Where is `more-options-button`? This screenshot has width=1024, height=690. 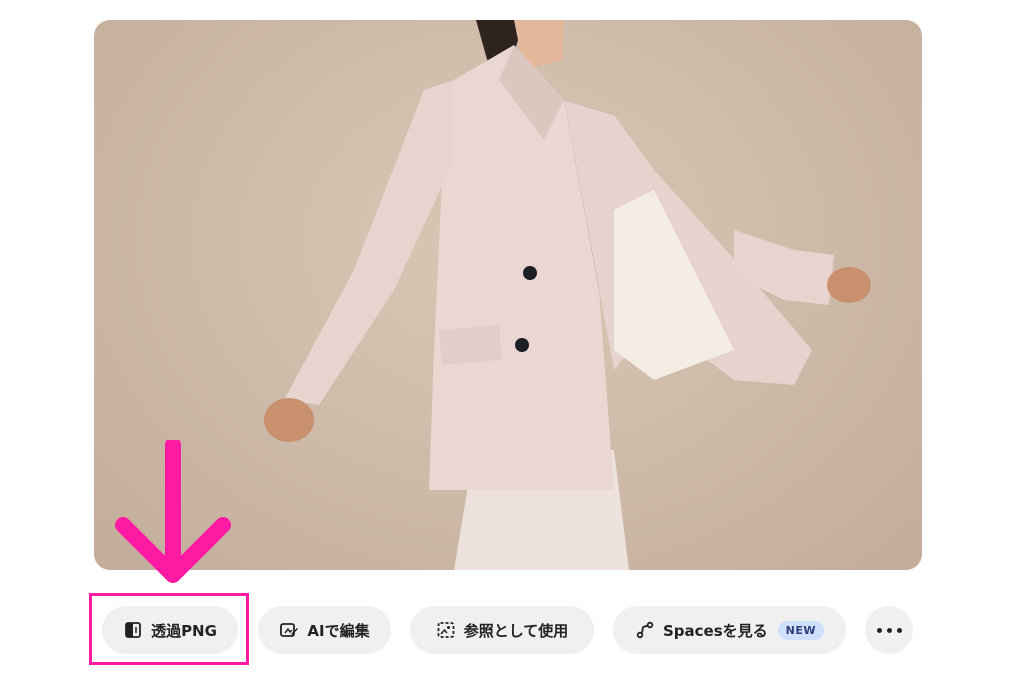
more-options-button is located at coordinates (889, 630).